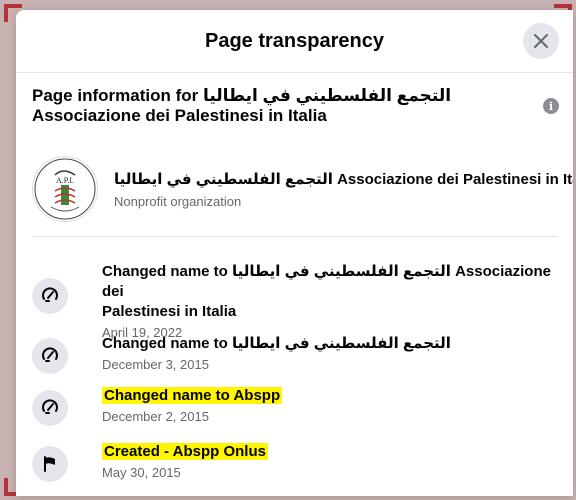  I want to click on page-info-title-line2: Associazione dei Palestinesi in Italia, so click(179, 115).